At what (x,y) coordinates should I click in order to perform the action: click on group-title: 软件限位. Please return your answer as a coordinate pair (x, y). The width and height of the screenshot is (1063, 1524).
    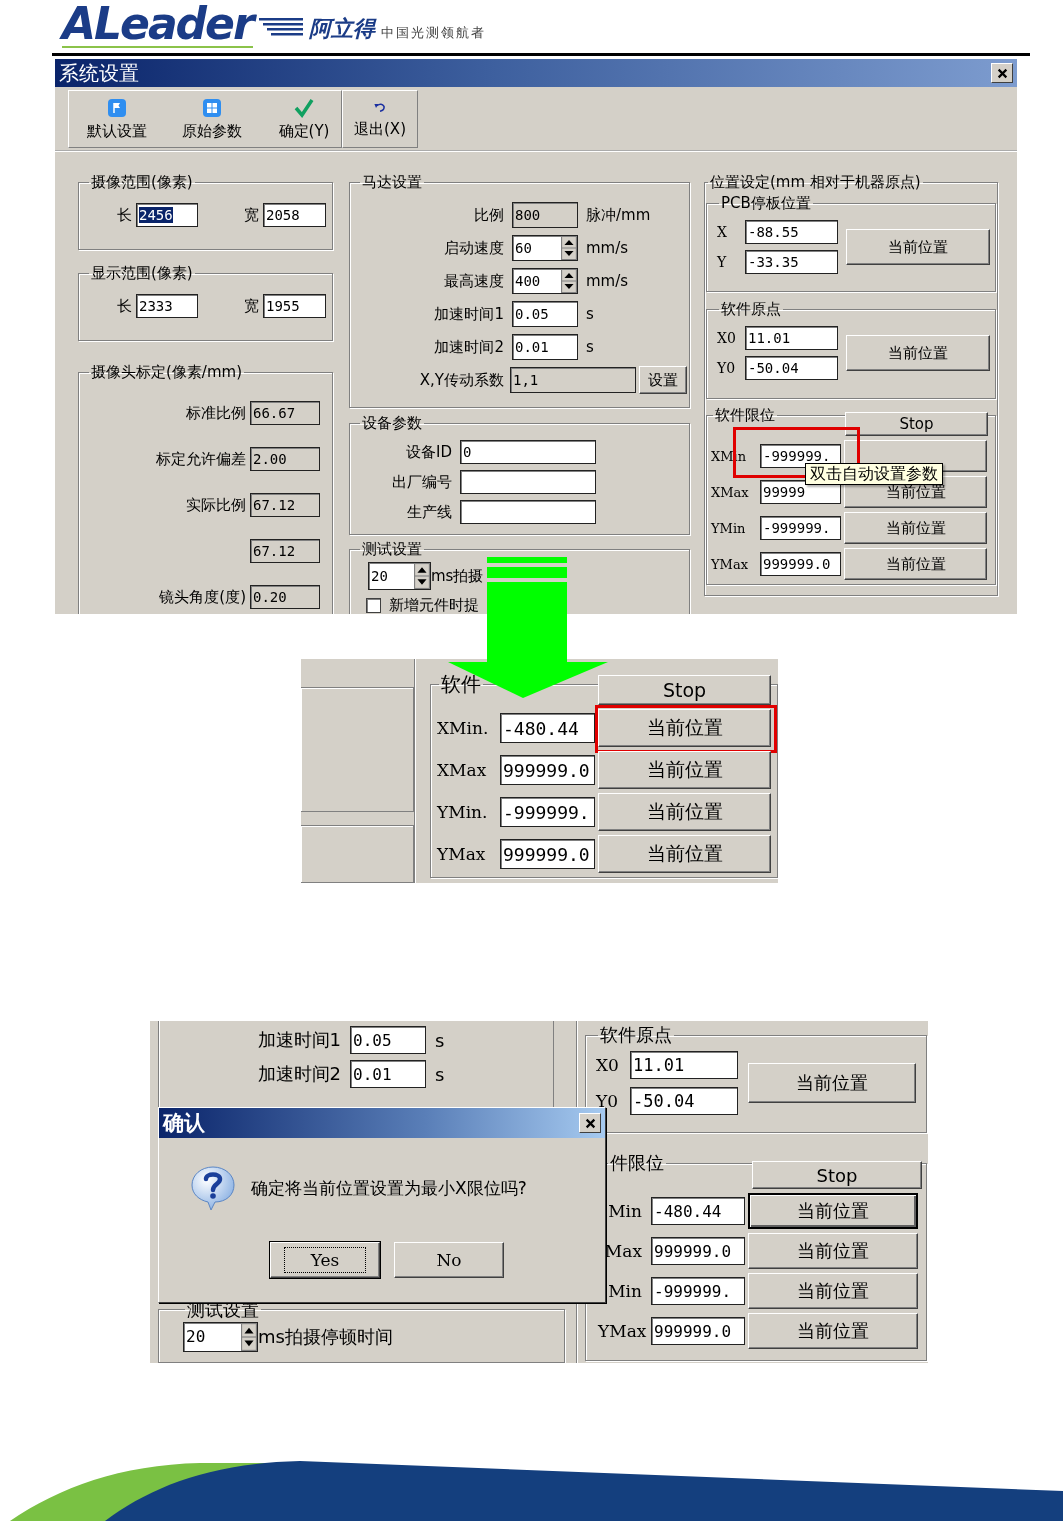
    Looking at the image, I should click on (745, 415).